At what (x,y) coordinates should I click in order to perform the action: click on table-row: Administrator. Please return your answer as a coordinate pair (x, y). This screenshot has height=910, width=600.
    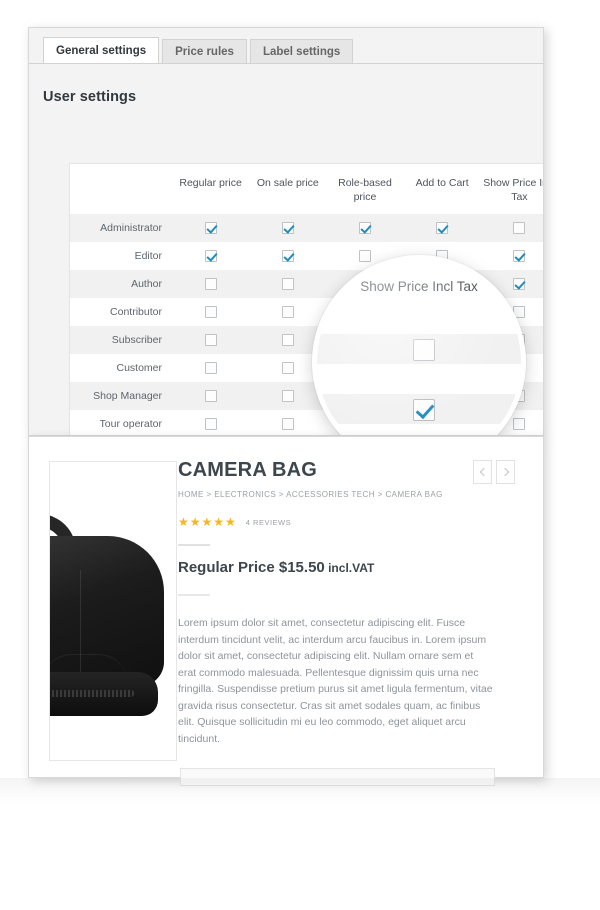
    Looking at the image, I should click on (306, 228).